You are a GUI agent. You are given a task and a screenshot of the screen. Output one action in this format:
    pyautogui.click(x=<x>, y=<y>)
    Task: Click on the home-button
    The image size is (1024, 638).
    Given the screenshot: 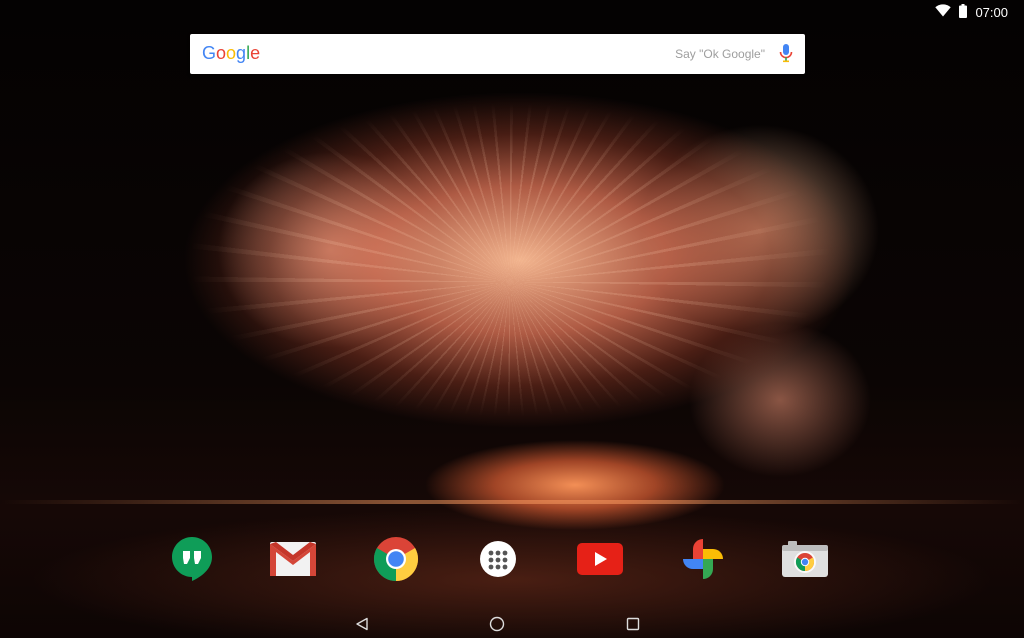 What is the action you would take?
    pyautogui.click(x=497, y=624)
    